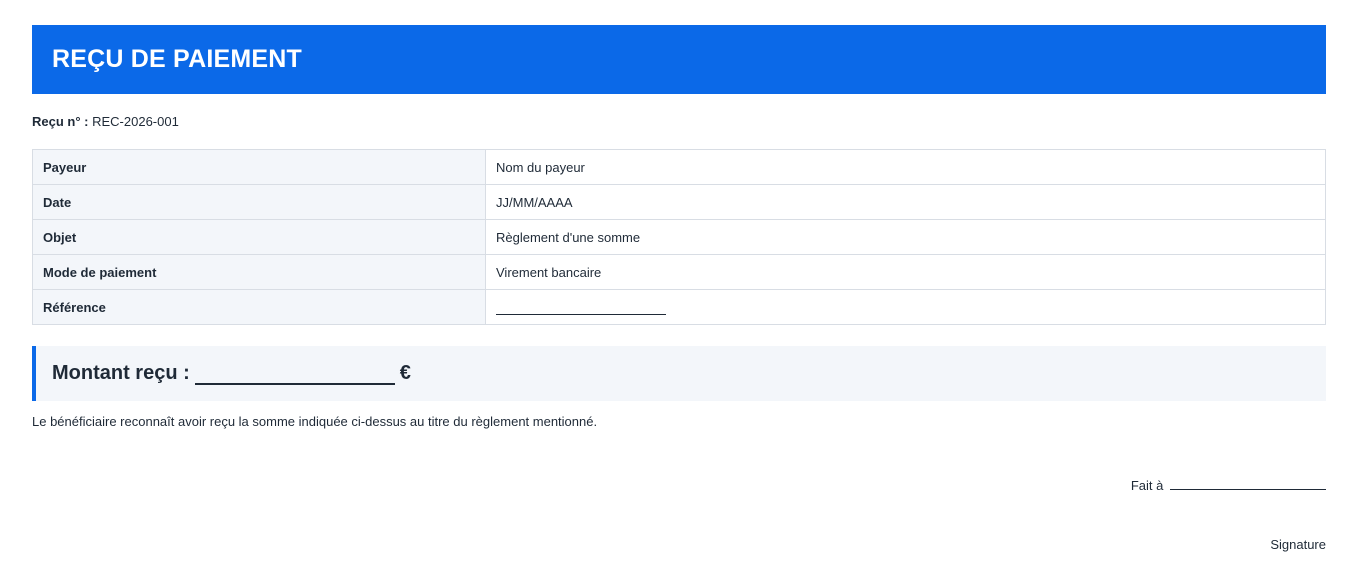 Image resolution: width=1355 pixels, height=575 pixels. Describe the element at coordinates (405, 373) in the screenshot. I see `amount-currency: €` at that location.